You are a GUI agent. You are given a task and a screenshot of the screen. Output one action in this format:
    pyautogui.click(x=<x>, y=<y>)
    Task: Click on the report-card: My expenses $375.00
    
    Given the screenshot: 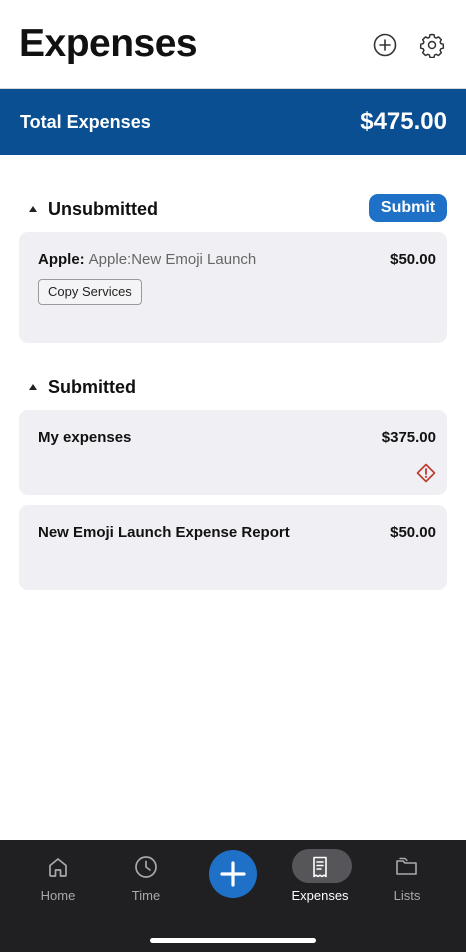 What is the action you would take?
    pyautogui.click(x=233, y=452)
    